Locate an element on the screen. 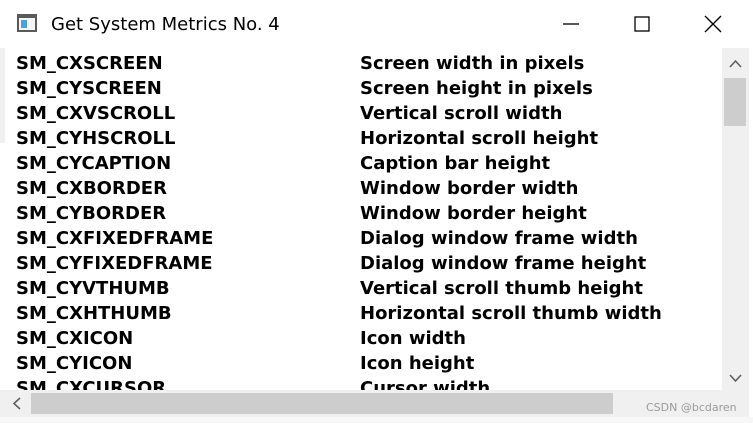 The width and height of the screenshot is (753, 423). list-item: SM_CYBORDER Window border height is located at coordinates (361, 213).